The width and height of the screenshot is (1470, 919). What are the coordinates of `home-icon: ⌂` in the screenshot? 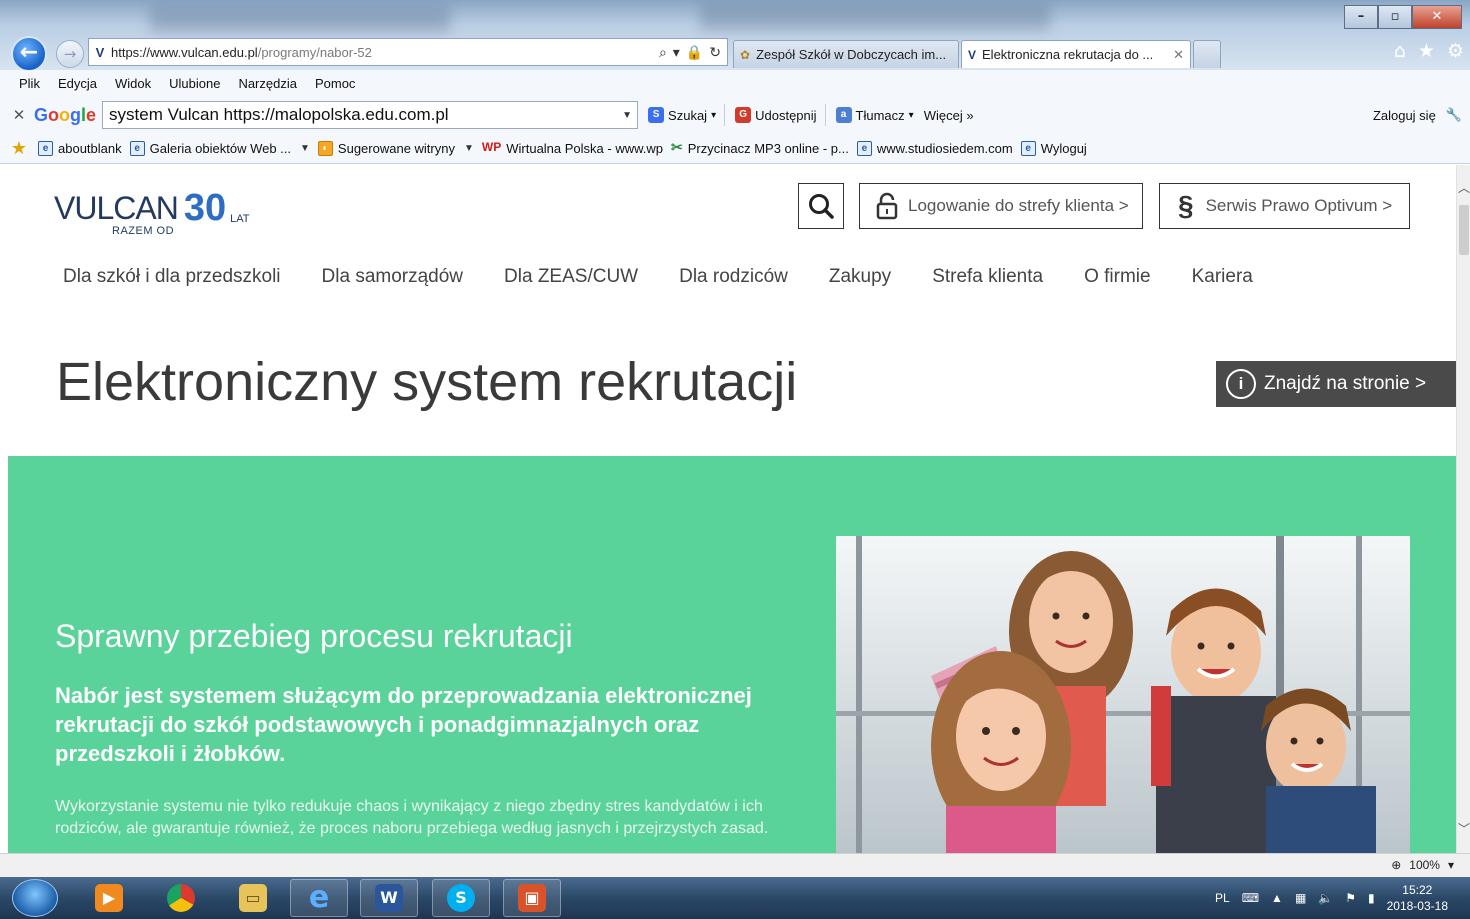 It's located at (1400, 51).